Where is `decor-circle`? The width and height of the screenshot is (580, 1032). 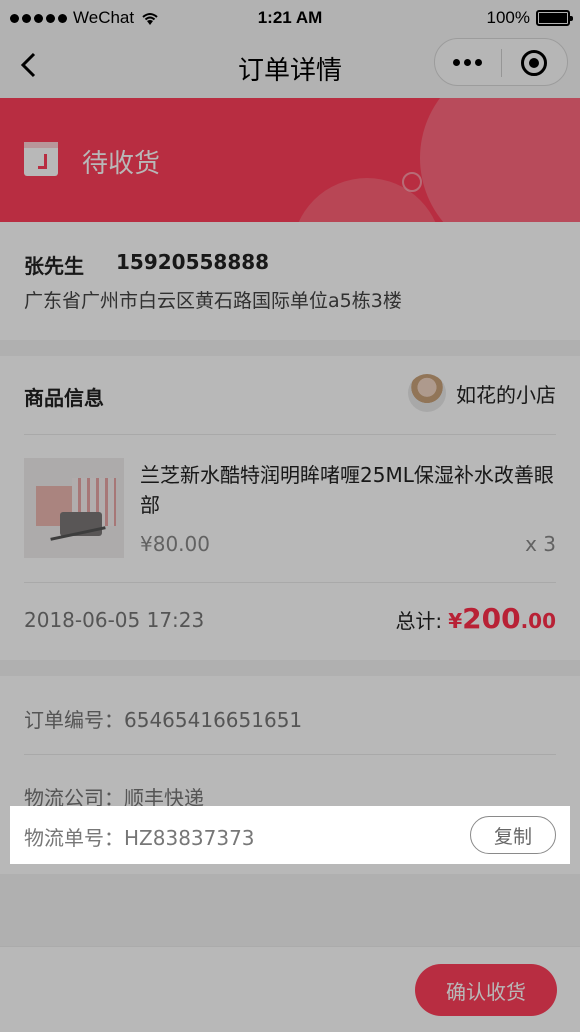 decor-circle is located at coordinates (500, 160).